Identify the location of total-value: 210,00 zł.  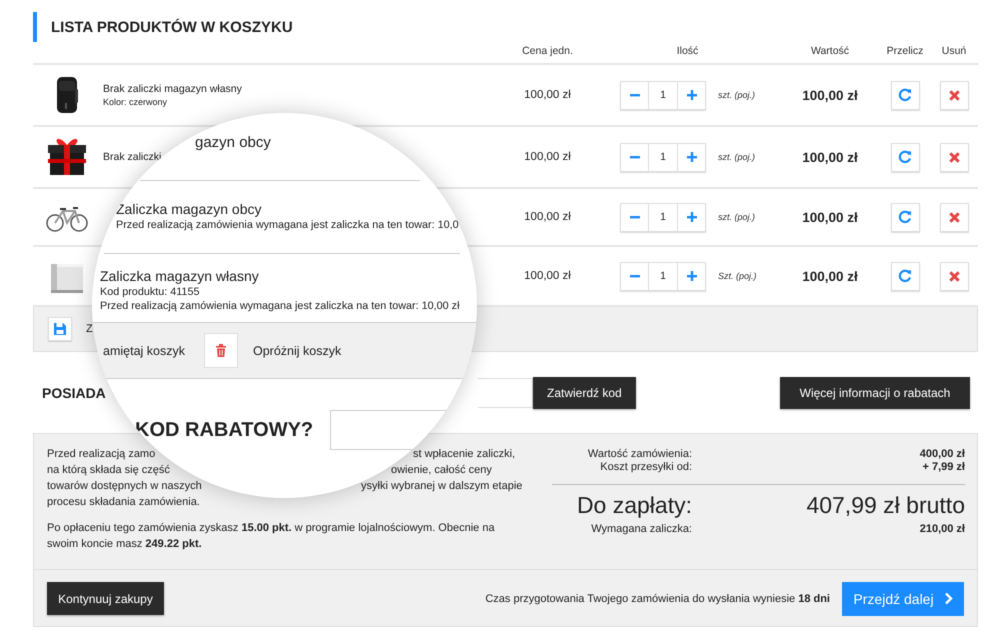
(941, 529).